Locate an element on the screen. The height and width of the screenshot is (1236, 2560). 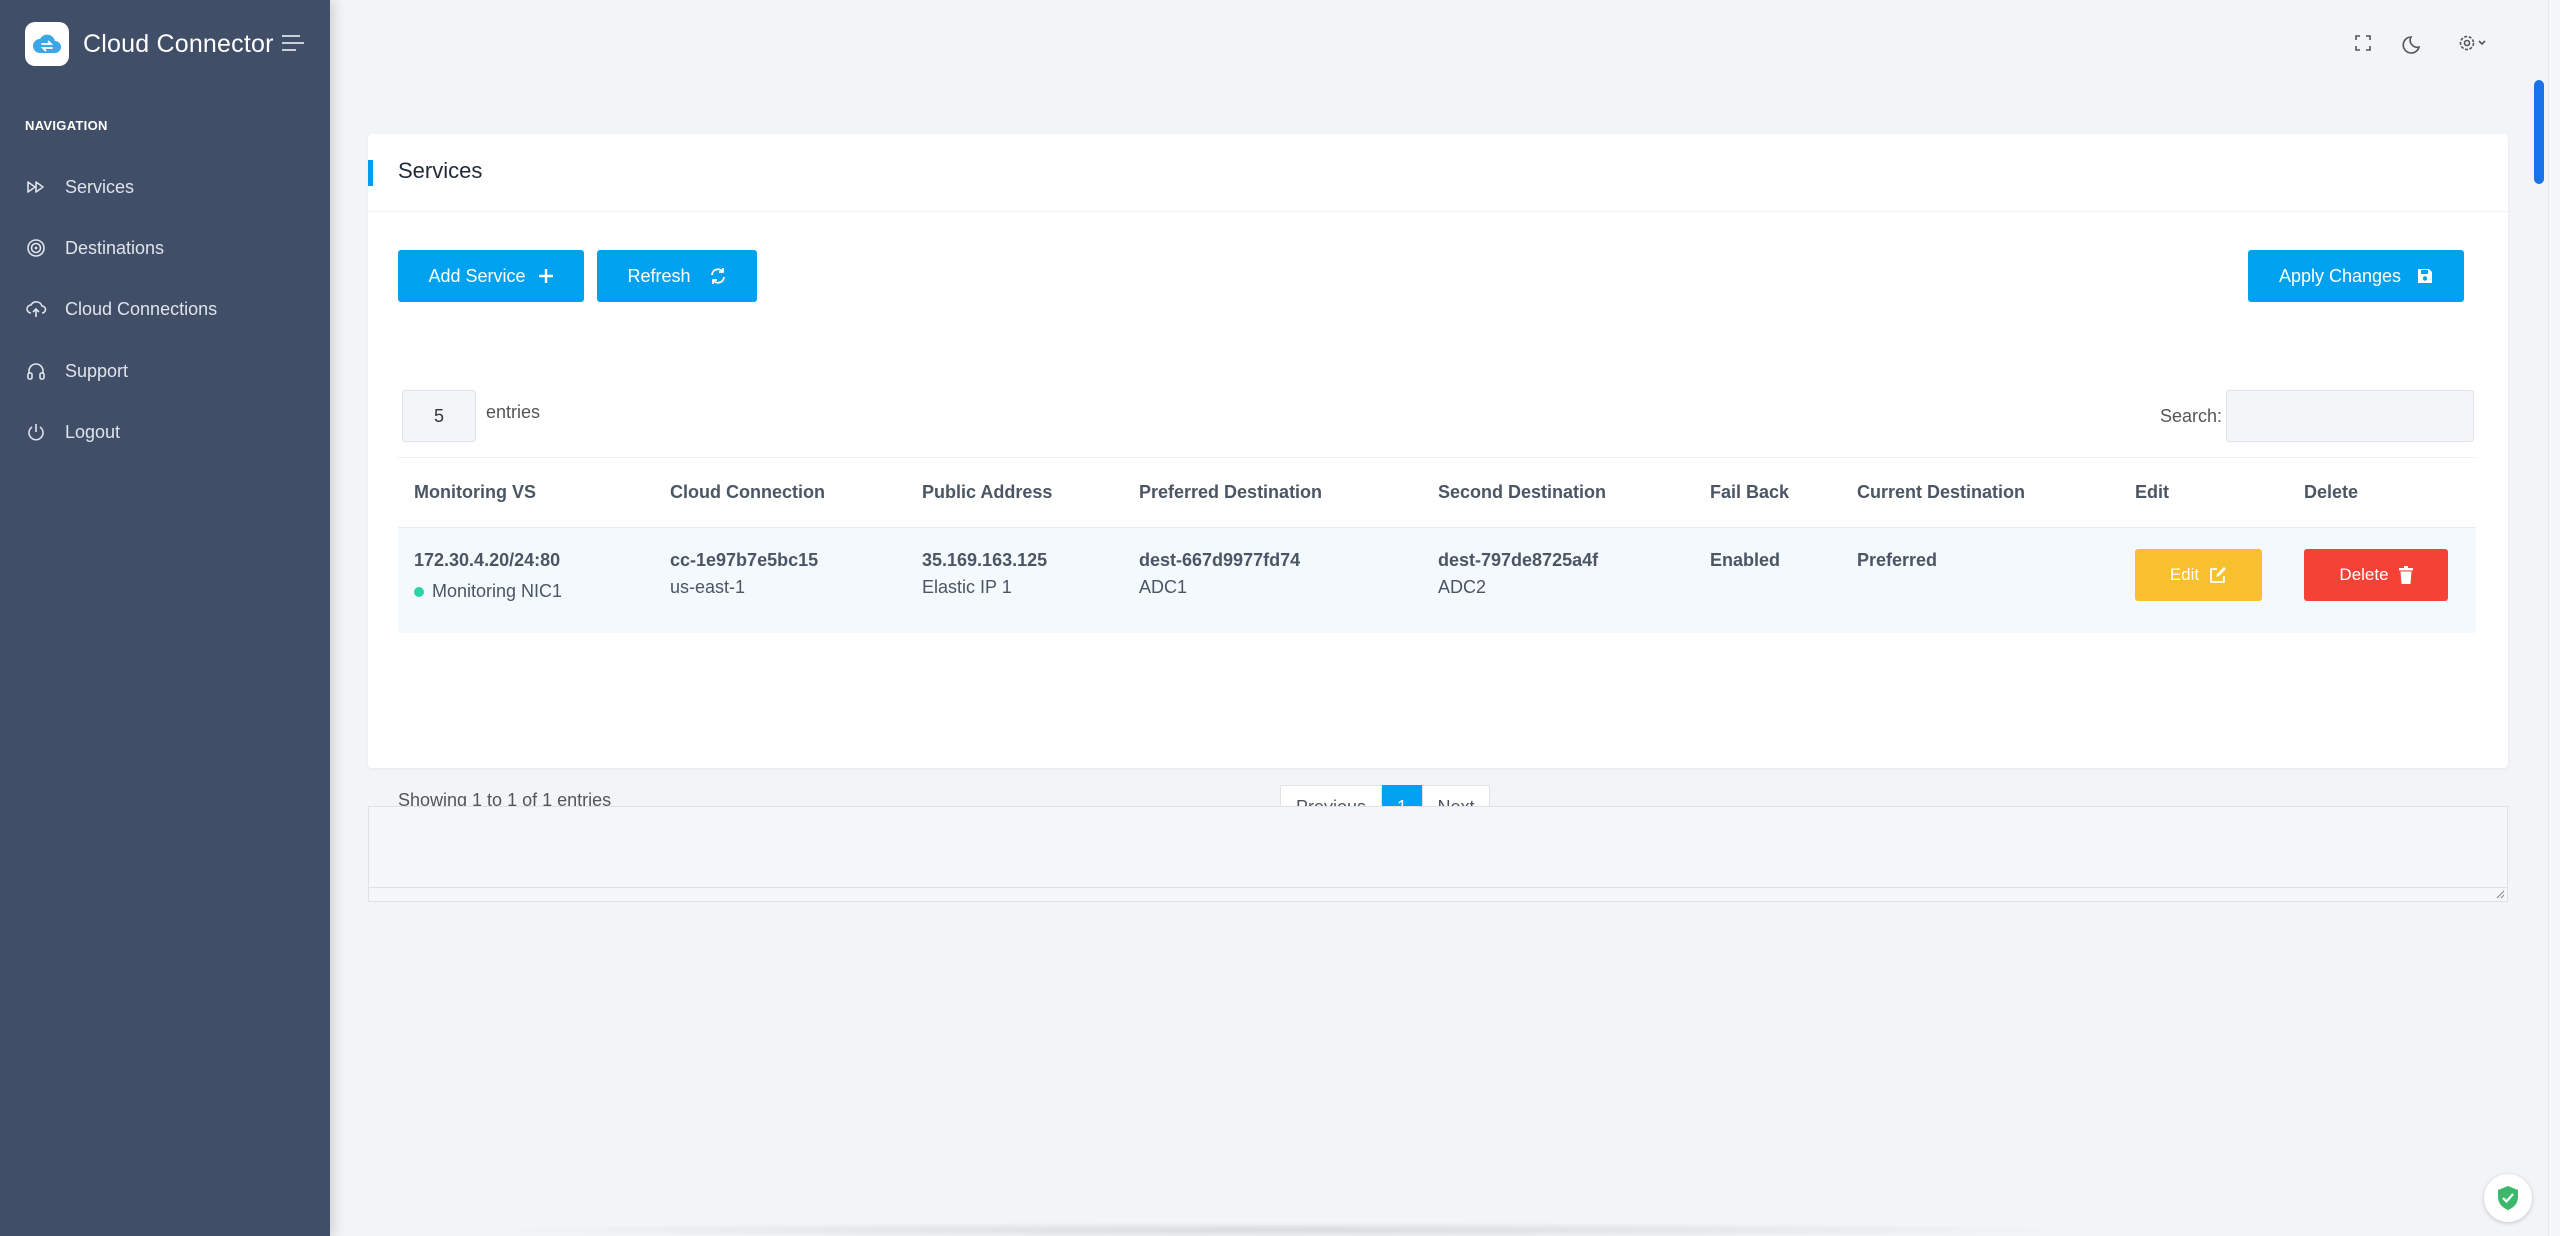
target-icon is located at coordinates (36, 248).